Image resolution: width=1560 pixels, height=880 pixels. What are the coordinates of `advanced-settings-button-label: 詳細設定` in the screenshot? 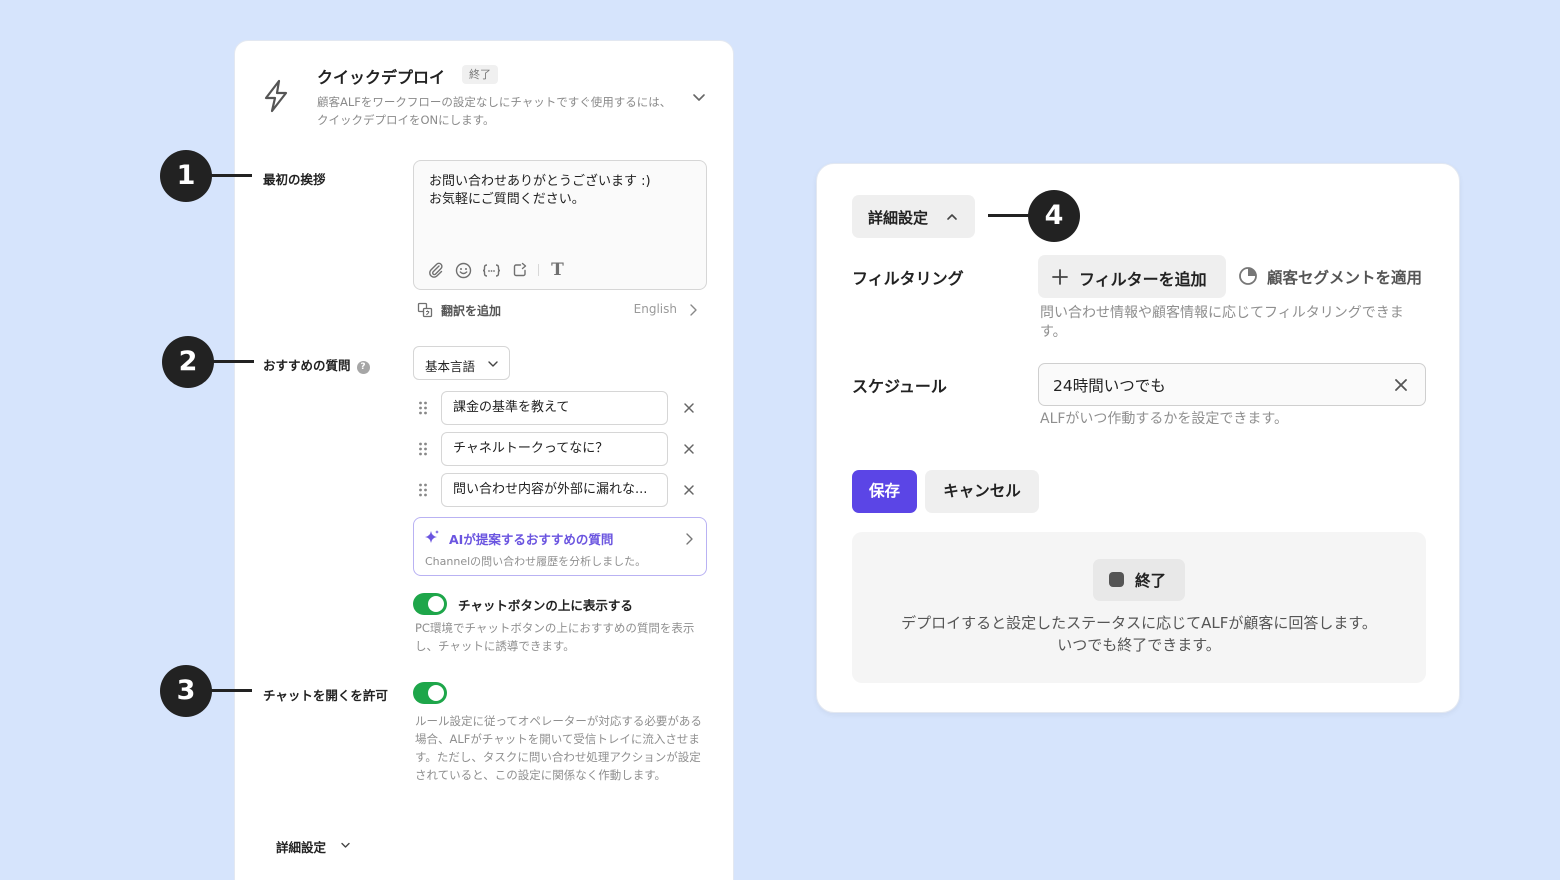 It's located at (898, 218).